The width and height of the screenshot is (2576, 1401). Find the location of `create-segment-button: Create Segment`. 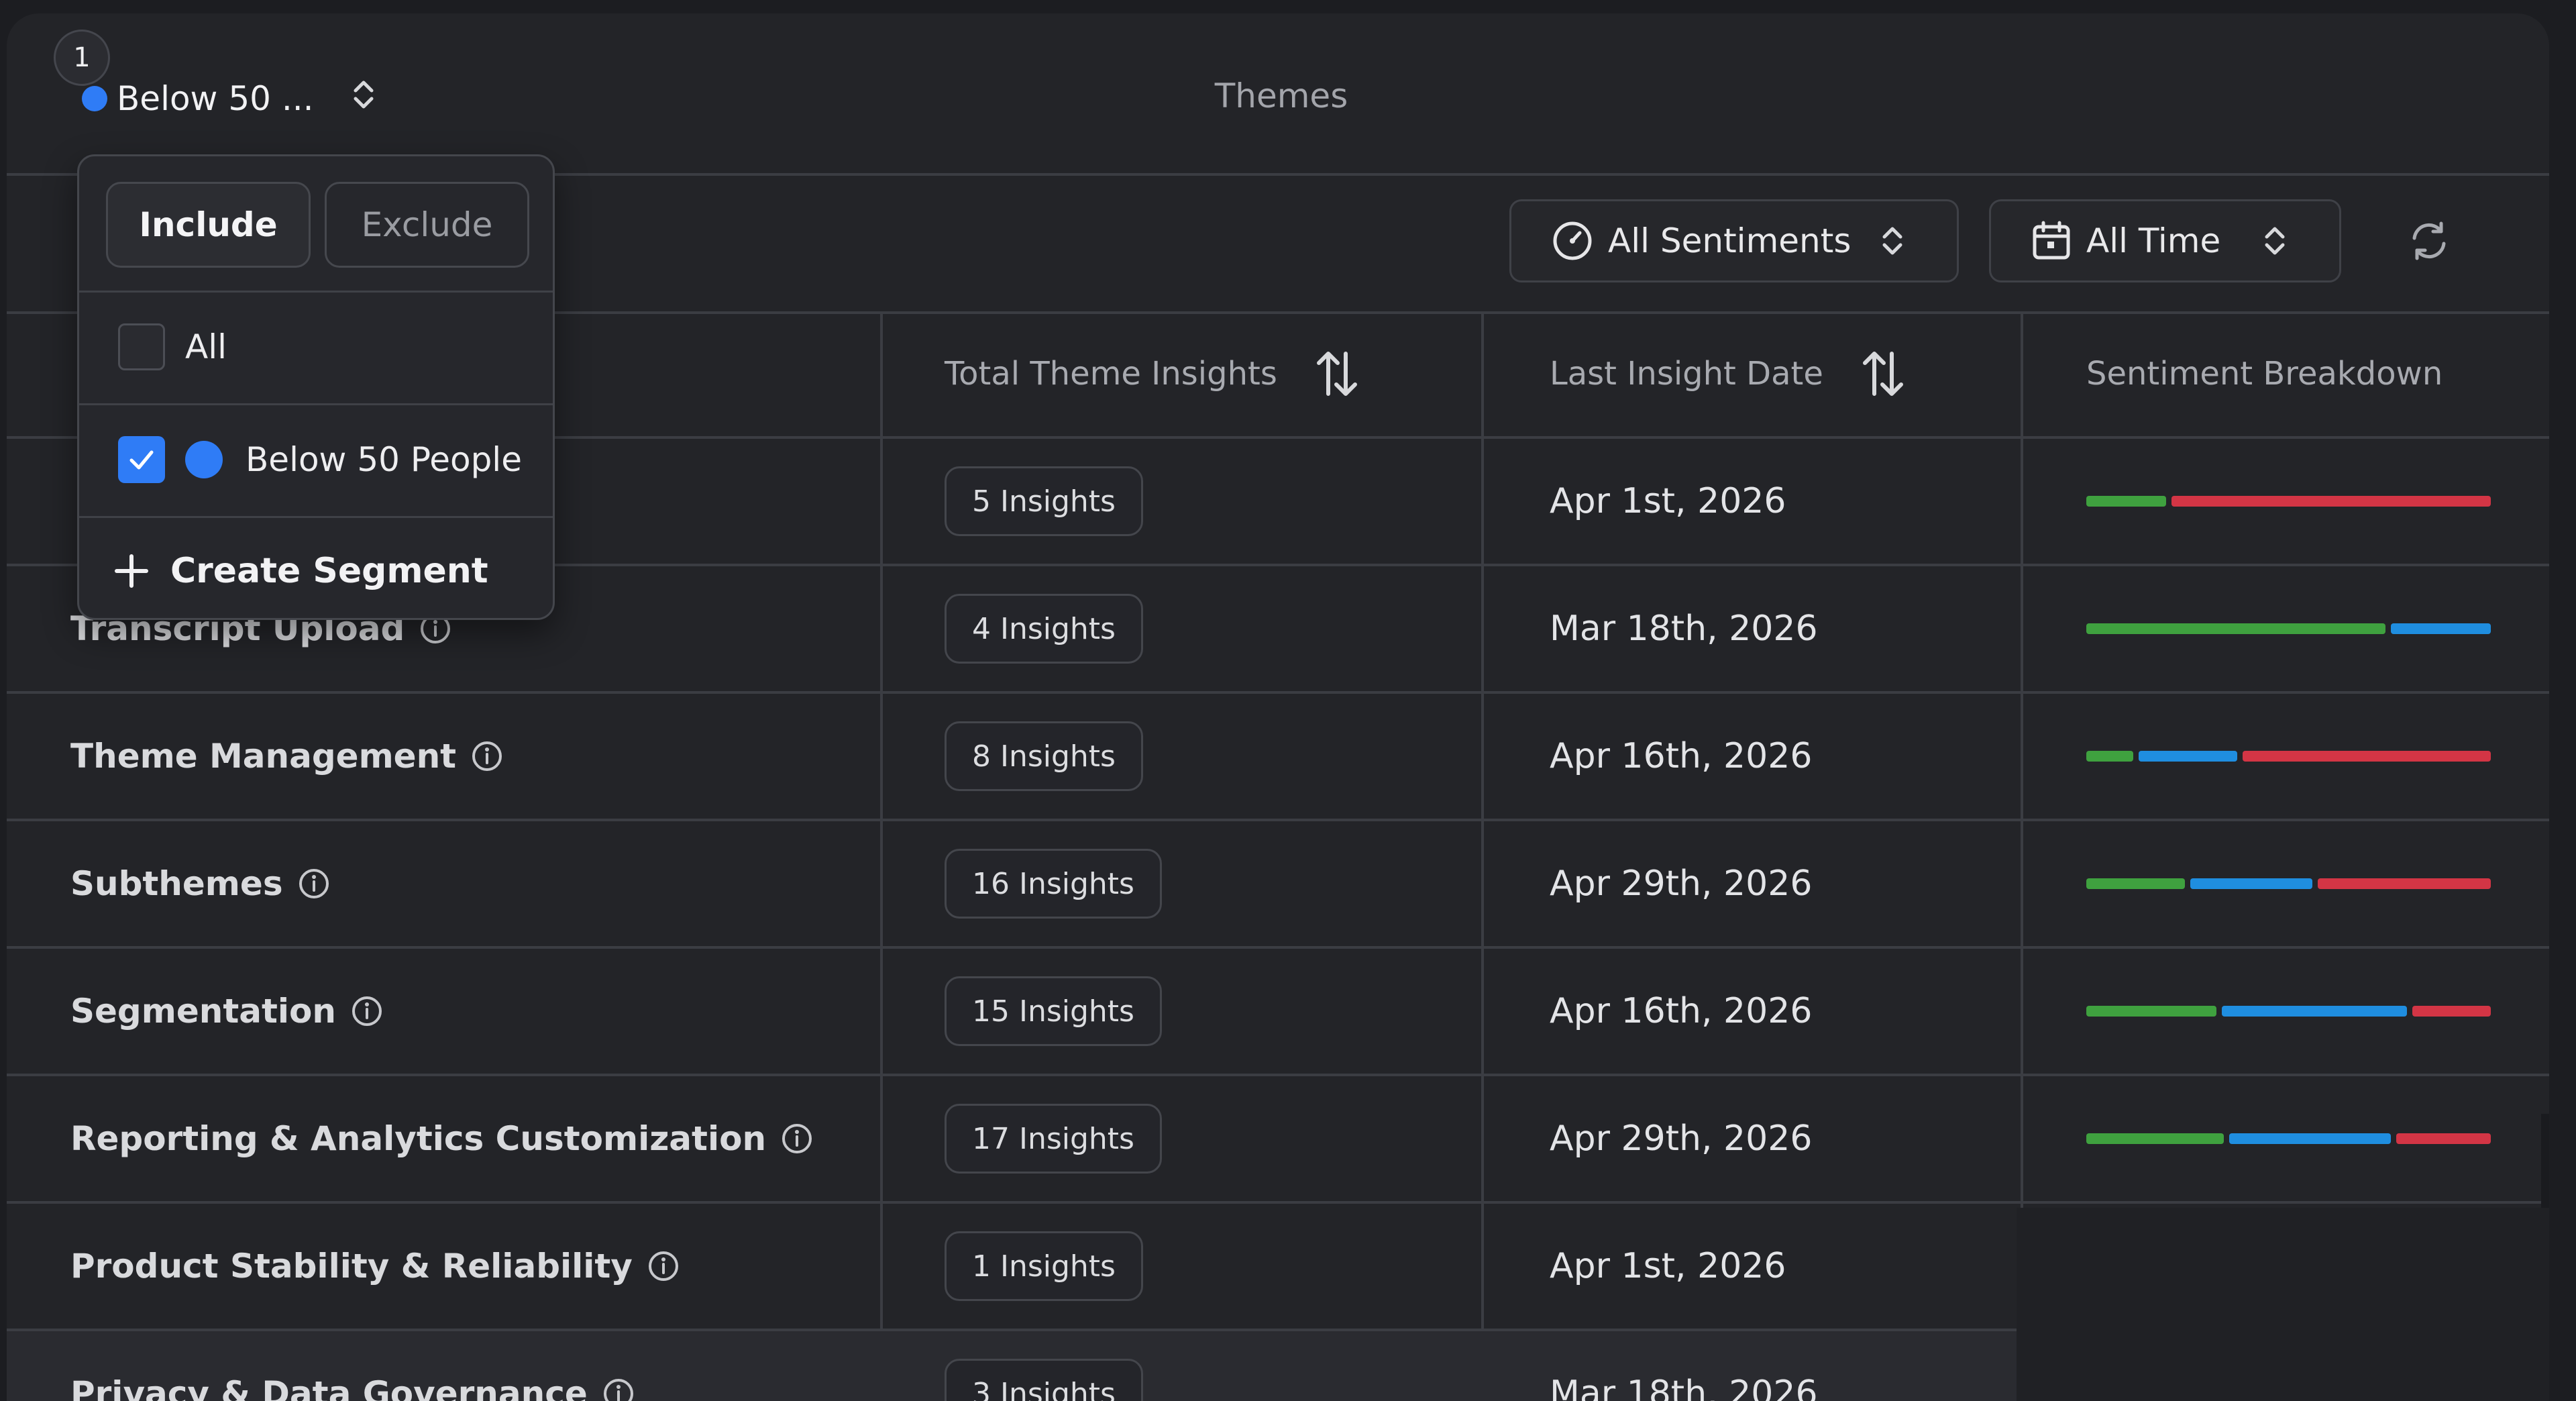

create-segment-button: Create Segment is located at coordinates (300, 571).